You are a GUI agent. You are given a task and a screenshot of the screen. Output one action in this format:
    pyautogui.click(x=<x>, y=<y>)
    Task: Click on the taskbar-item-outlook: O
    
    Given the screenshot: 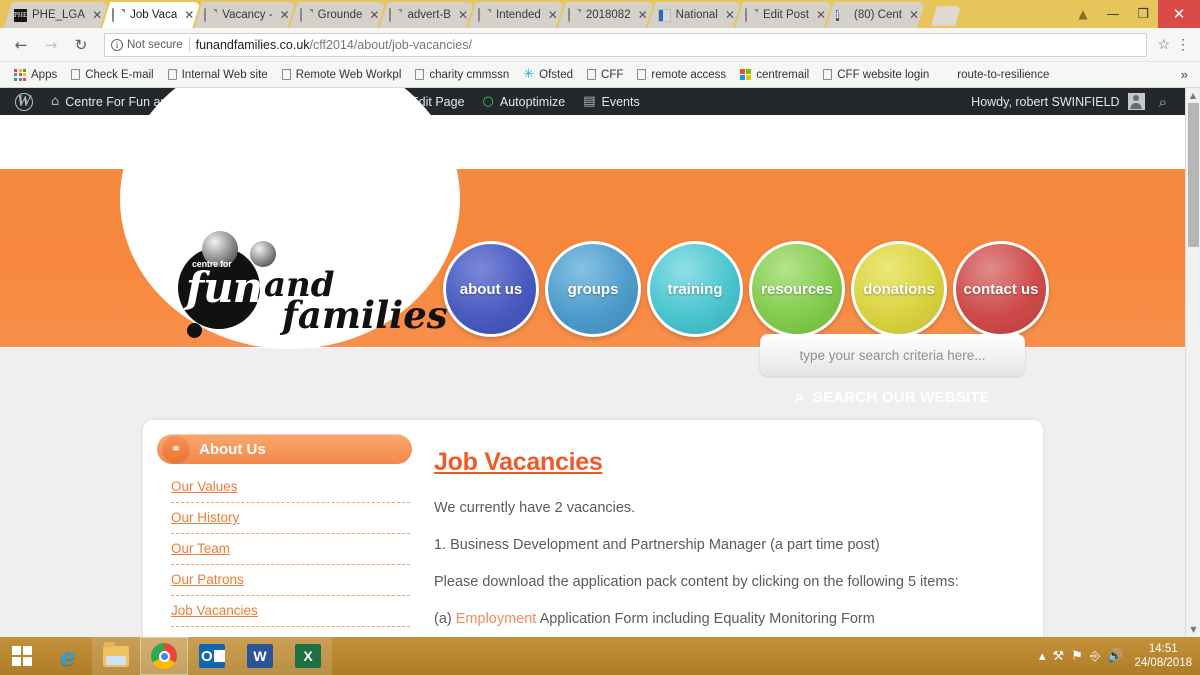 What is the action you would take?
    pyautogui.click(x=212, y=656)
    